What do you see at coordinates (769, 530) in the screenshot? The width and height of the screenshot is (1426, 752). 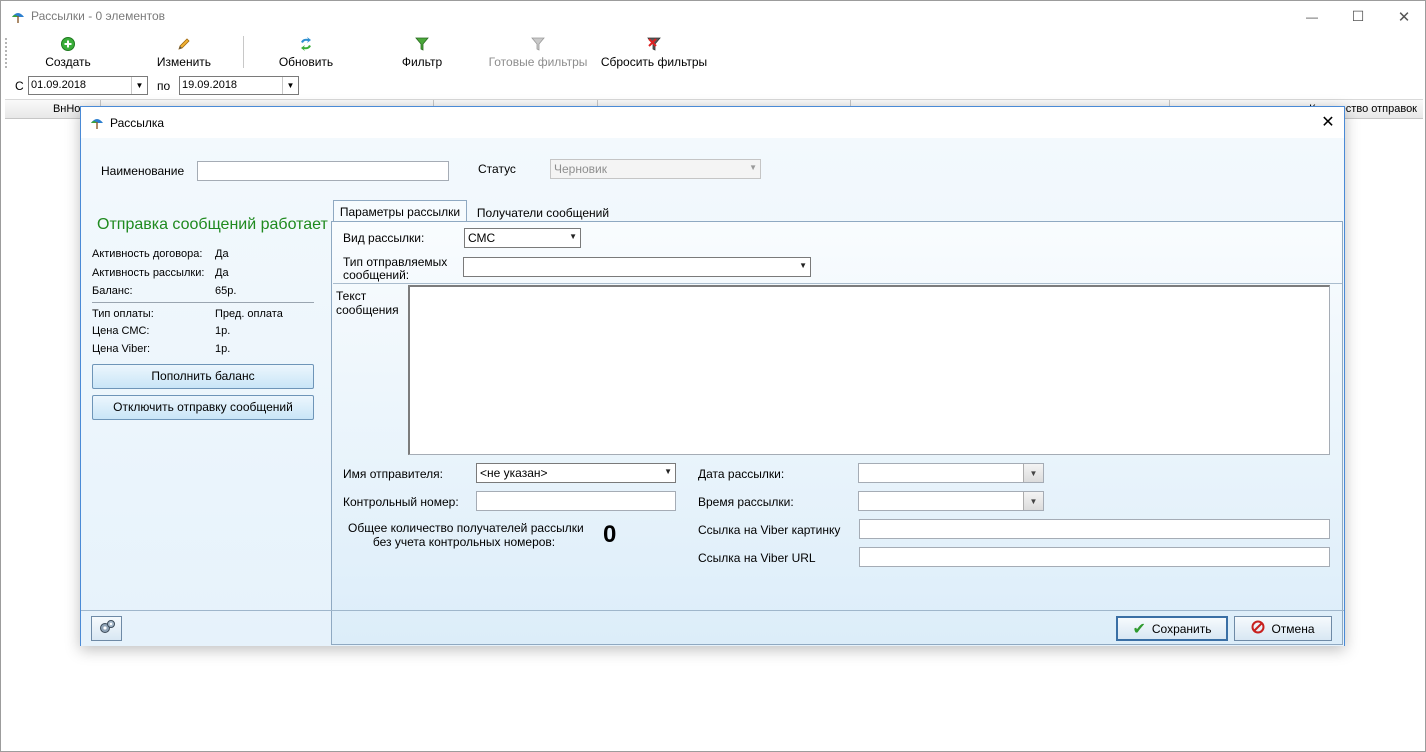 I see `viber-image-link-label: Ссылка на Viber картинку` at bounding box center [769, 530].